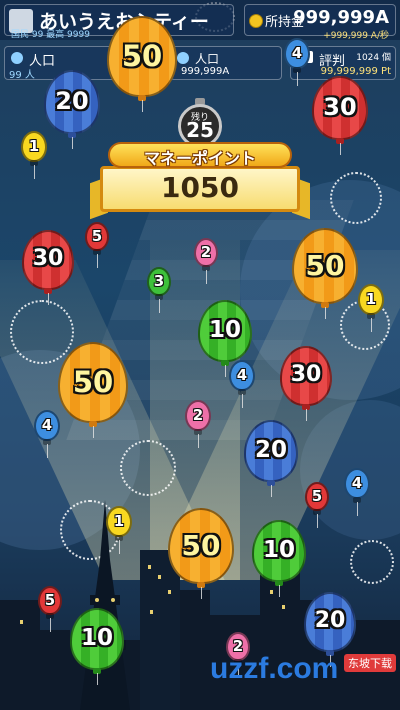 This screenshot has height=710, width=400. Describe the element at coordinates (207, 59) in the screenshot. I see `income-label: 人口` at that location.